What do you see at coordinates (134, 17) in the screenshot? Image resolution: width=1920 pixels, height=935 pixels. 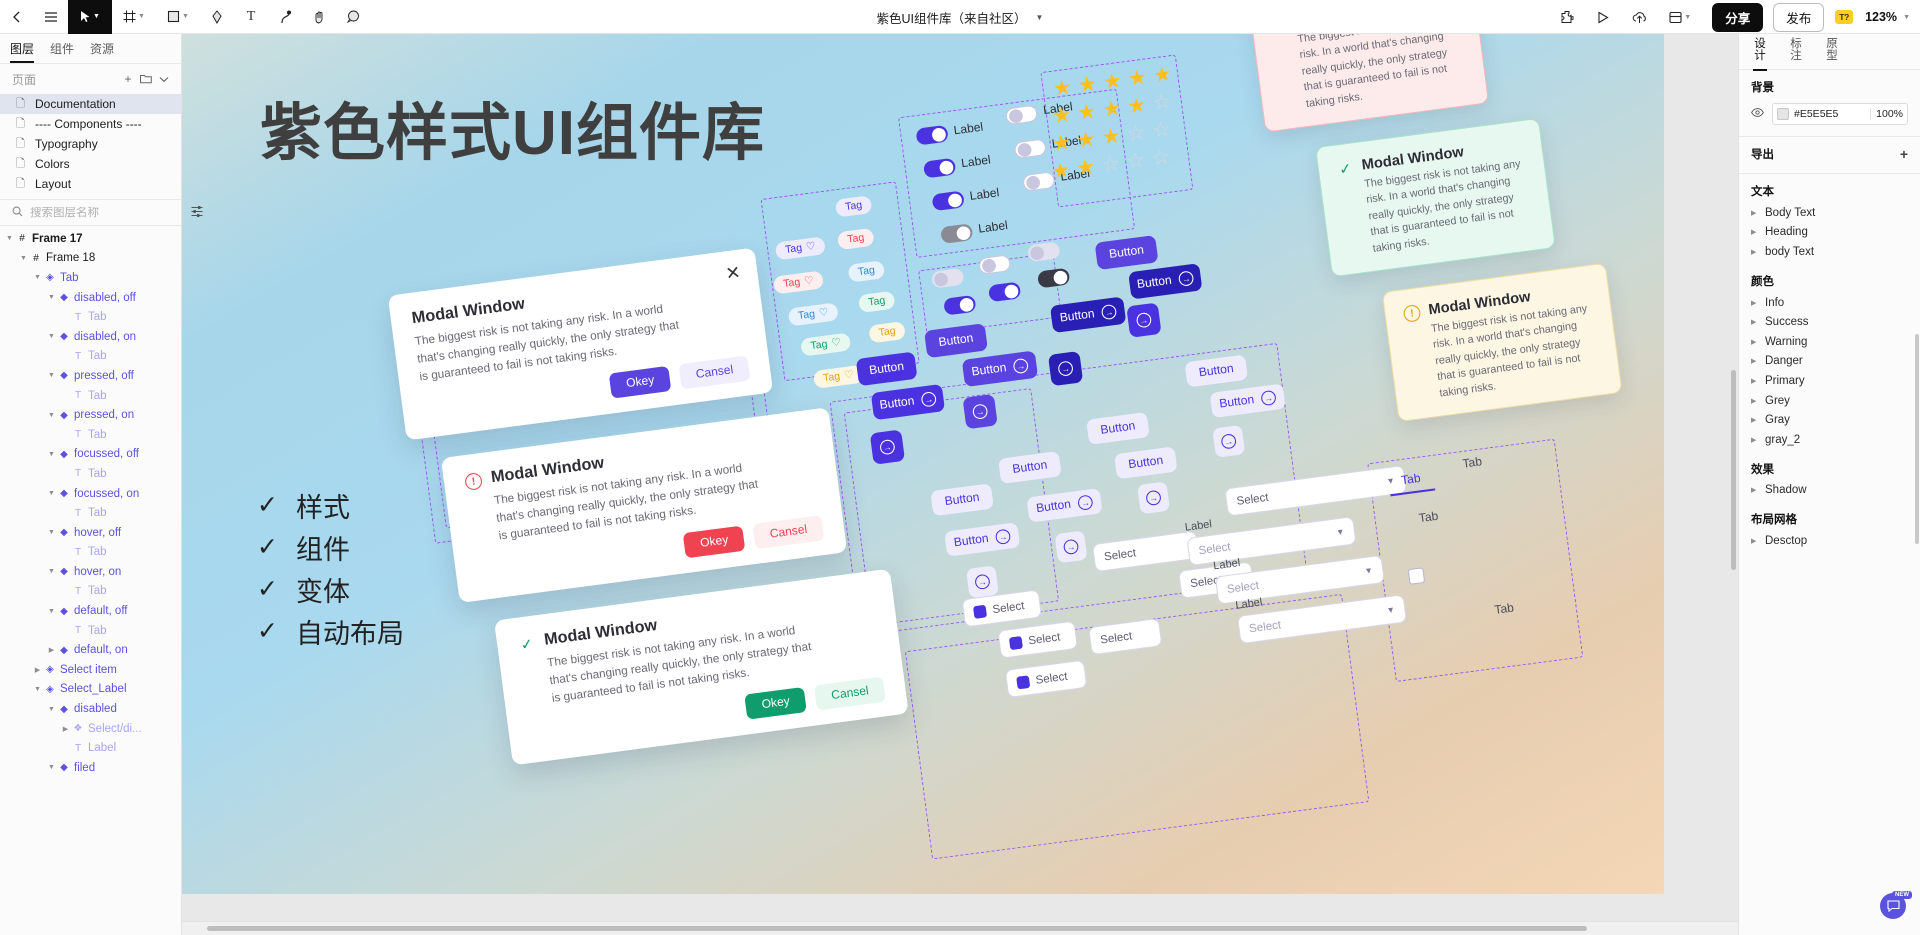 I see `frame-tool: ▼` at bounding box center [134, 17].